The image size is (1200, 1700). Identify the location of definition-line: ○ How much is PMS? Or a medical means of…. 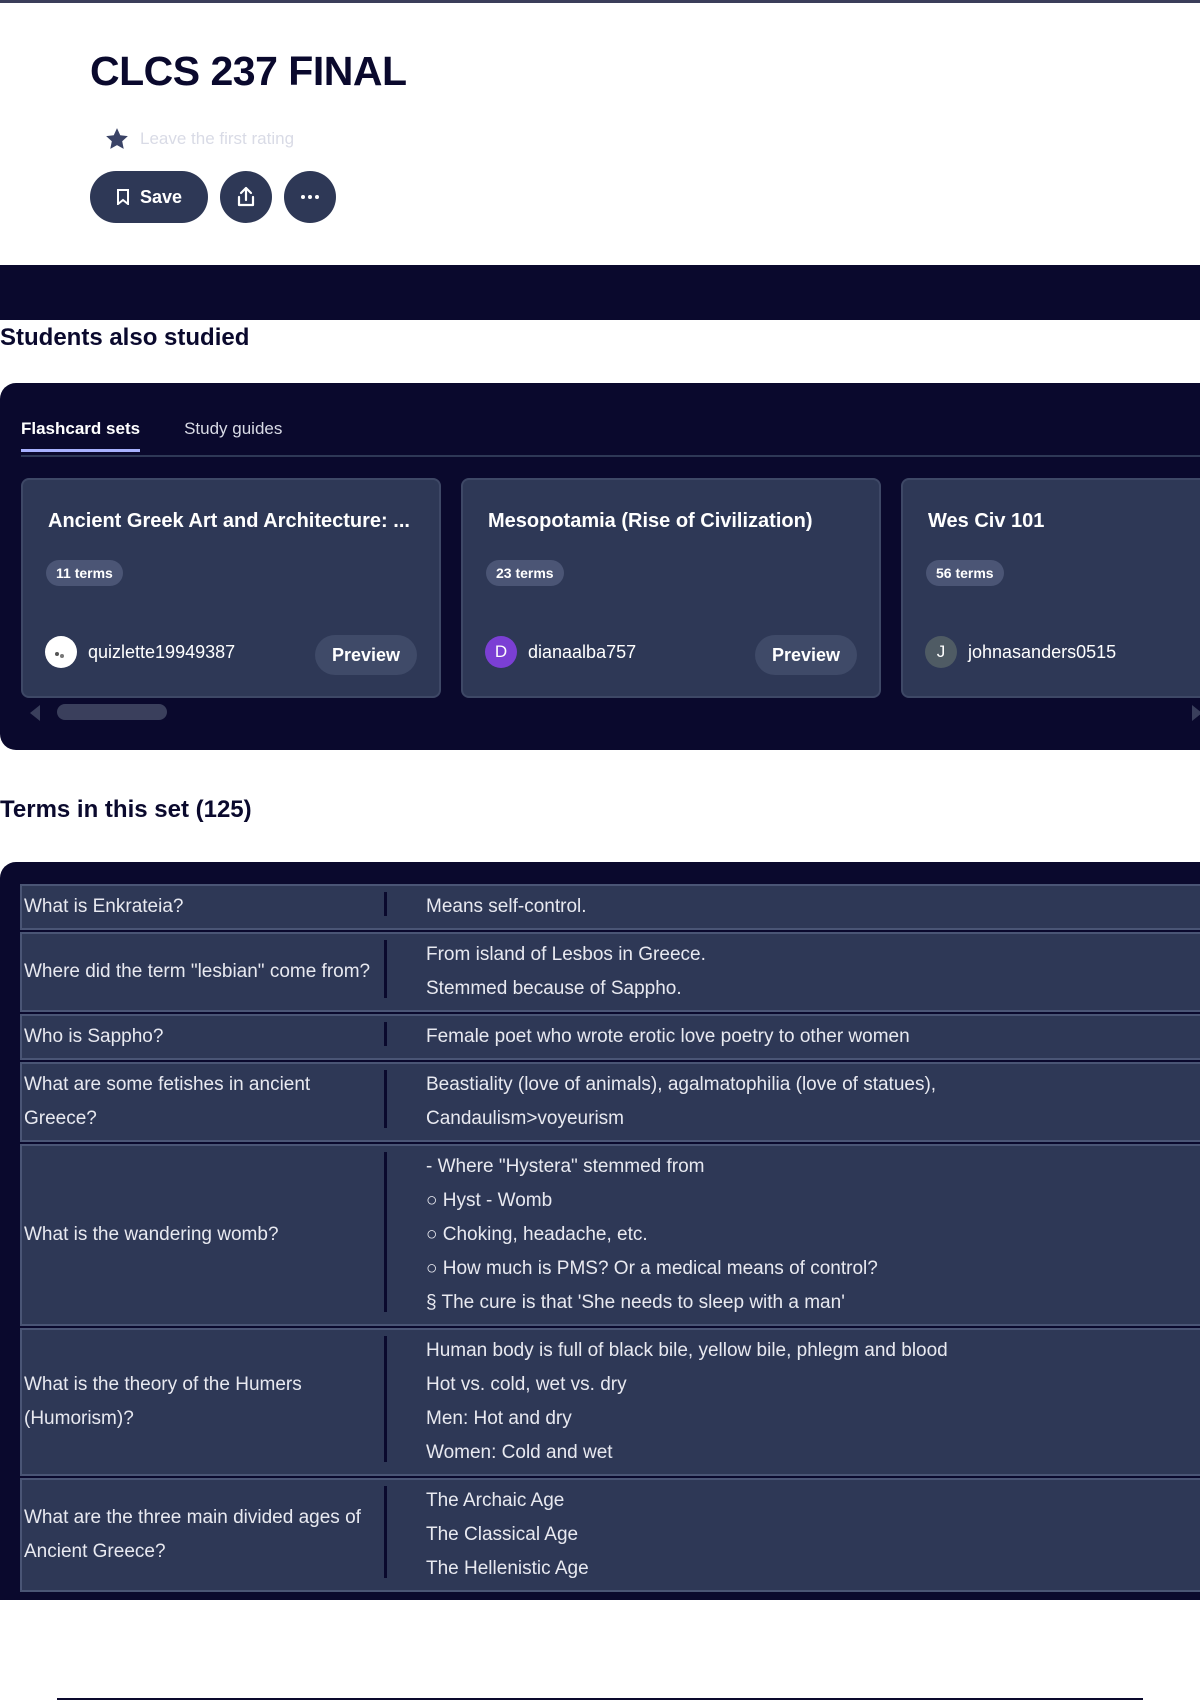
(652, 1268).